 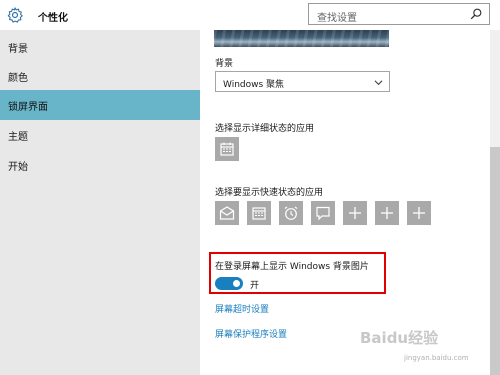 I want to click on gear-icon, so click(x=15, y=15).